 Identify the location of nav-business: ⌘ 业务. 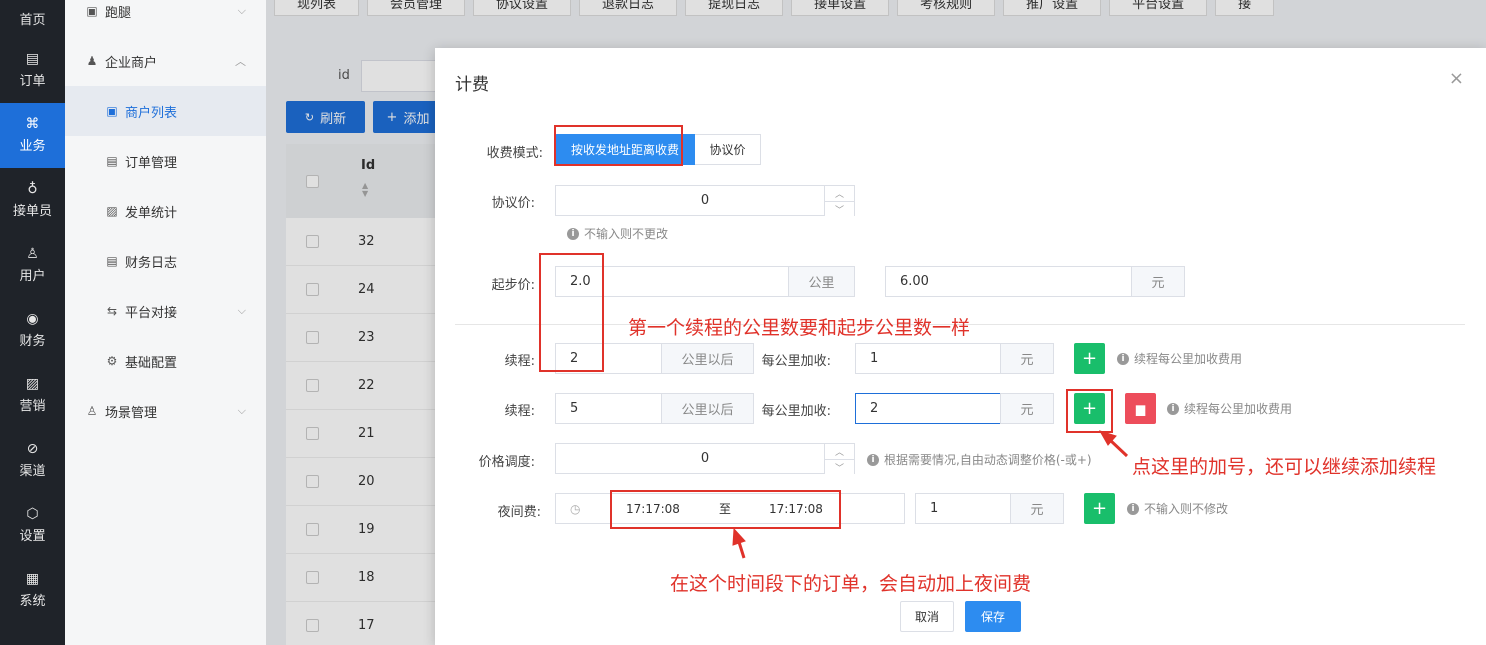
(32, 135).